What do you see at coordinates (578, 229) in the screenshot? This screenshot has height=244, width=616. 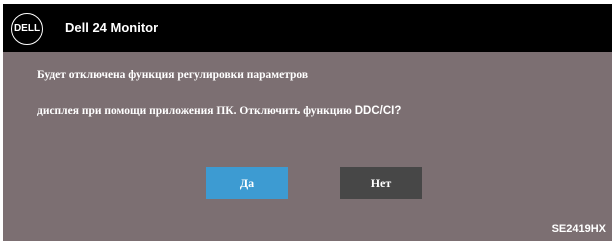 I see `model-name: SE2419HX` at bounding box center [578, 229].